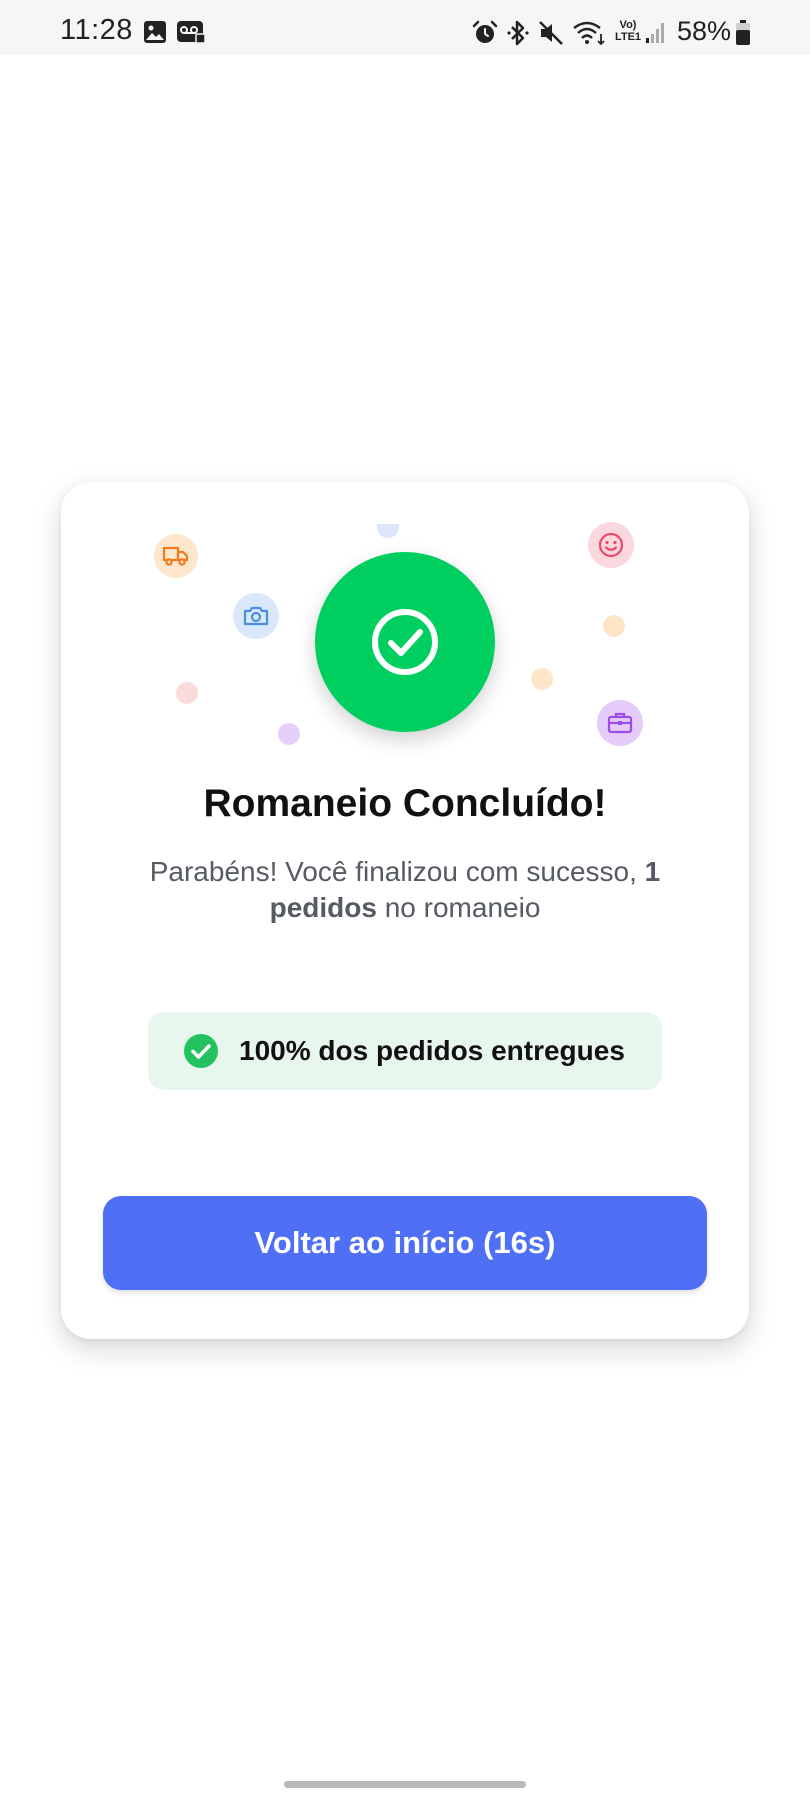 This screenshot has height=1800, width=810. What do you see at coordinates (187, 693) in the screenshot?
I see `decor-dot-pink` at bounding box center [187, 693].